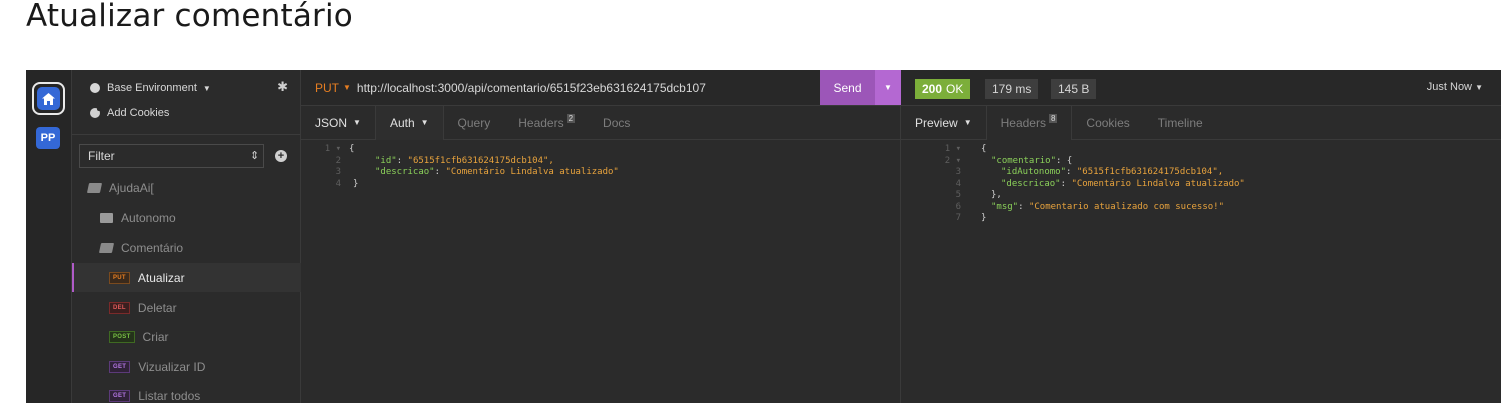 The height and width of the screenshot is (403, 1507). Describe the element at coordinates (282, 87) in the screenshot. I see `gear-icon: ✱` at that location.